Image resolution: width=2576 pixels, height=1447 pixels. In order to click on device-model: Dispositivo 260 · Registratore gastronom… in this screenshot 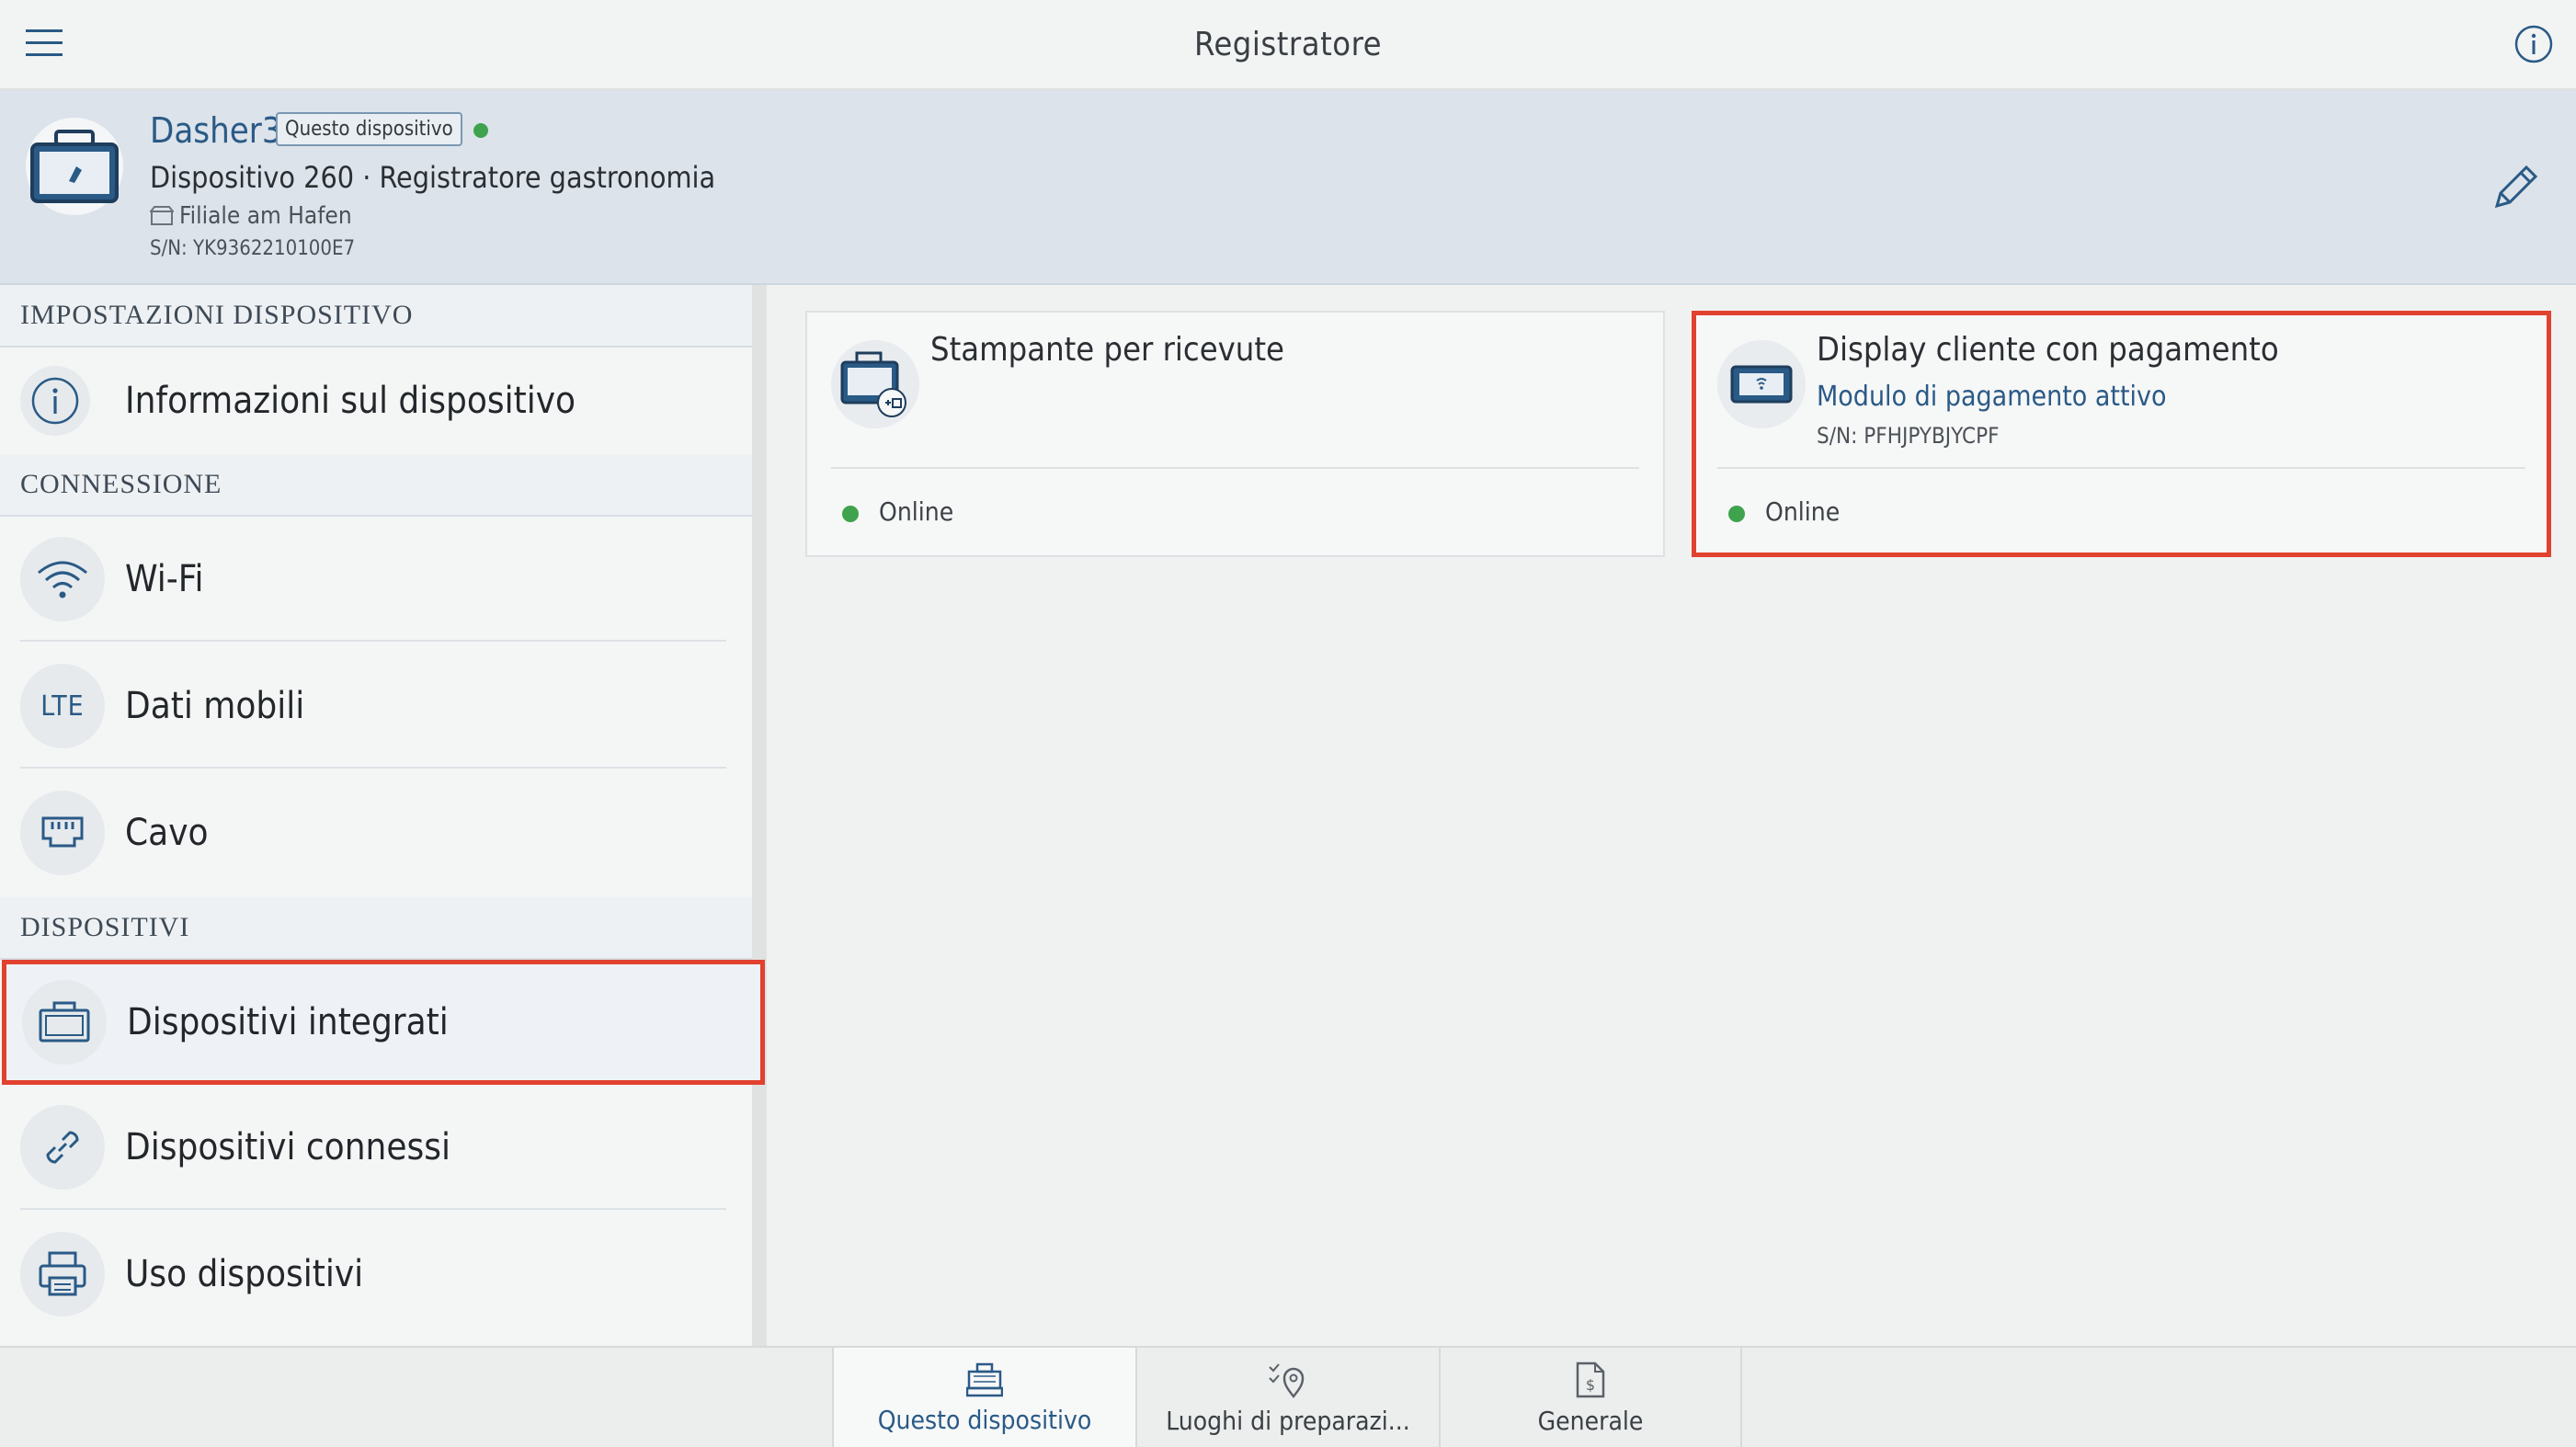, I will do `click(433, 177)`.